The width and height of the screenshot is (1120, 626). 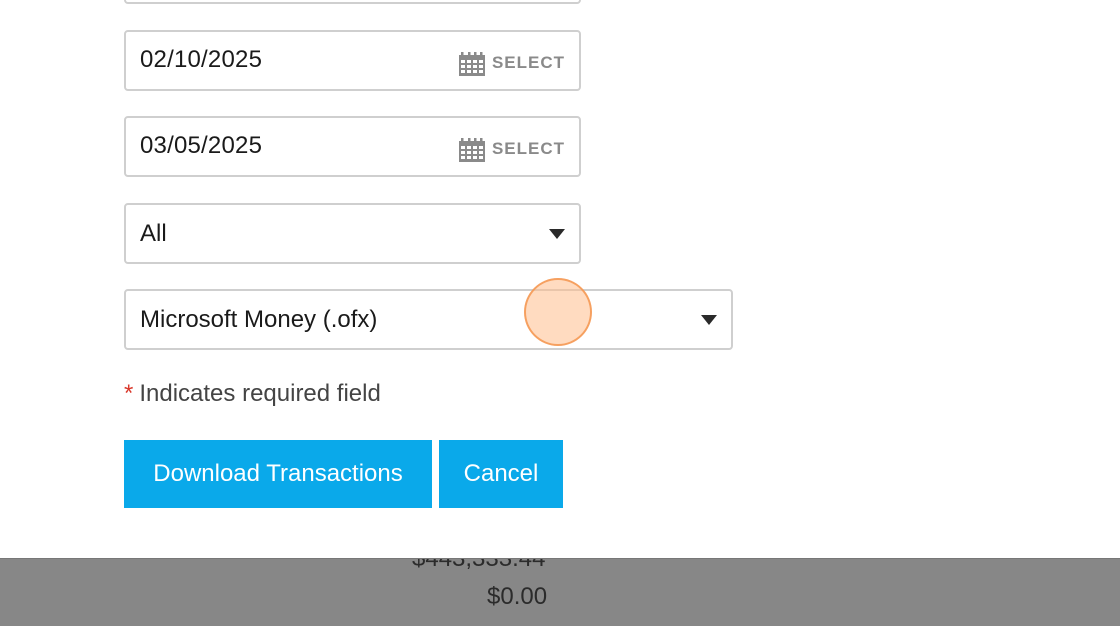 I want to click on account-filter-value: All, so click(x=153, y=233).